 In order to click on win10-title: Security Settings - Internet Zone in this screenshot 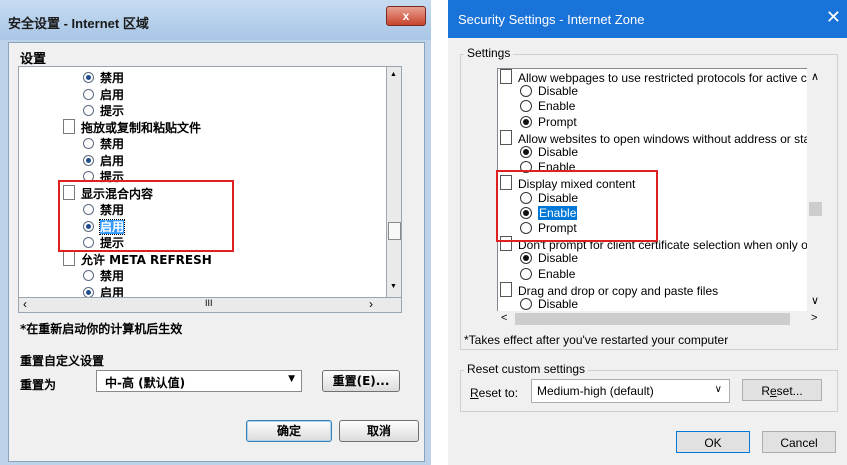, I will do `click(551, 19)`.